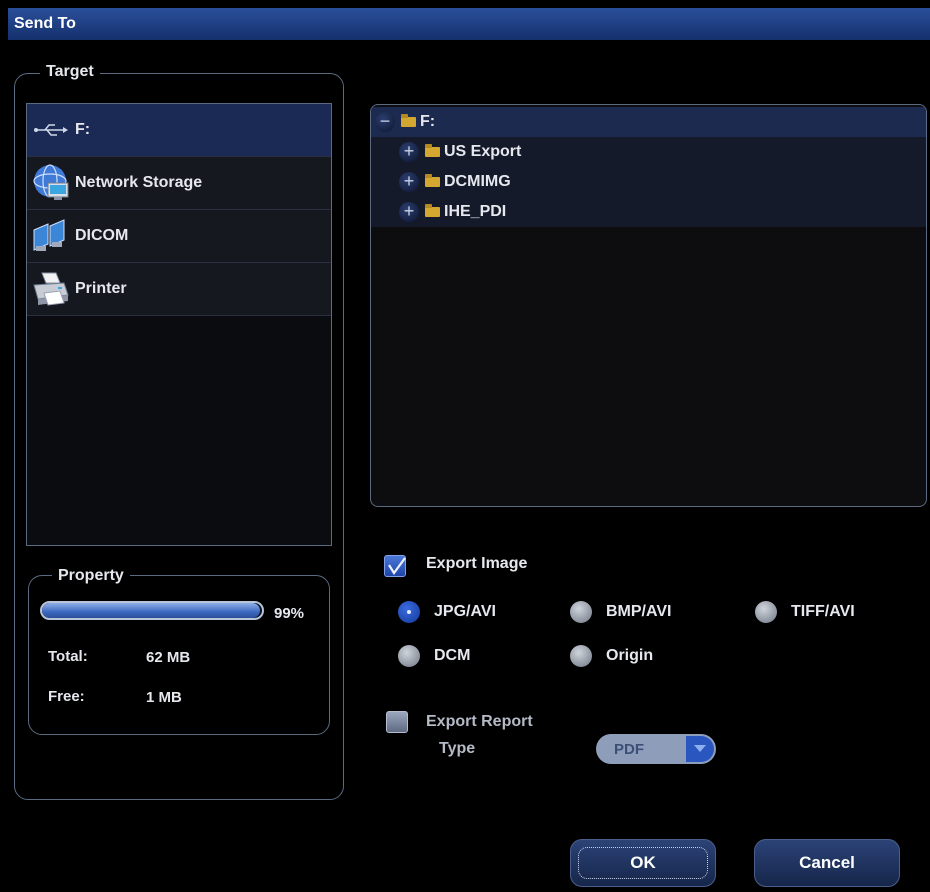 The image size is (930, 892). I want to click on tree-node-root: − F:, so click(648, 122).